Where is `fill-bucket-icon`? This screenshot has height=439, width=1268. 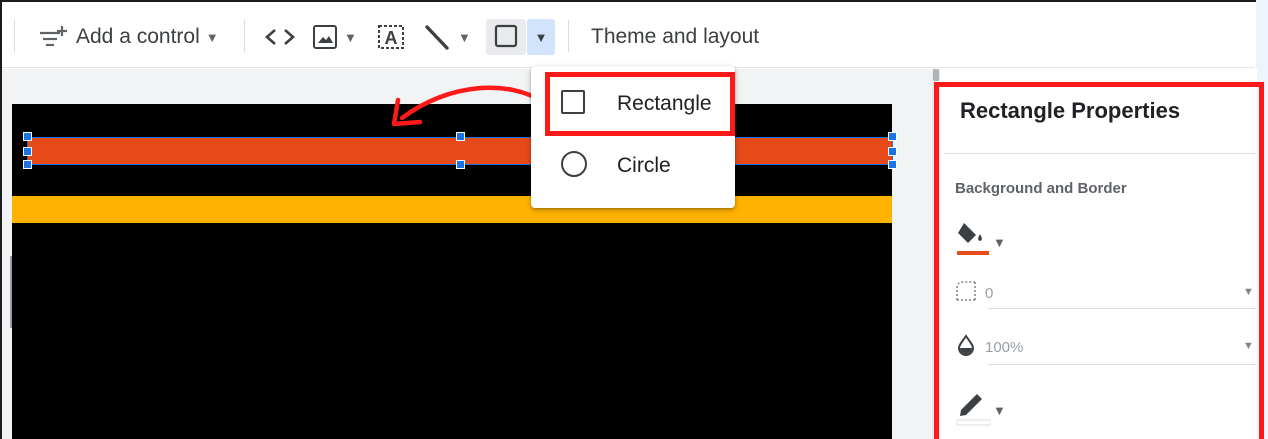
fill-bucket-icon is located at coordinates (973, 242).